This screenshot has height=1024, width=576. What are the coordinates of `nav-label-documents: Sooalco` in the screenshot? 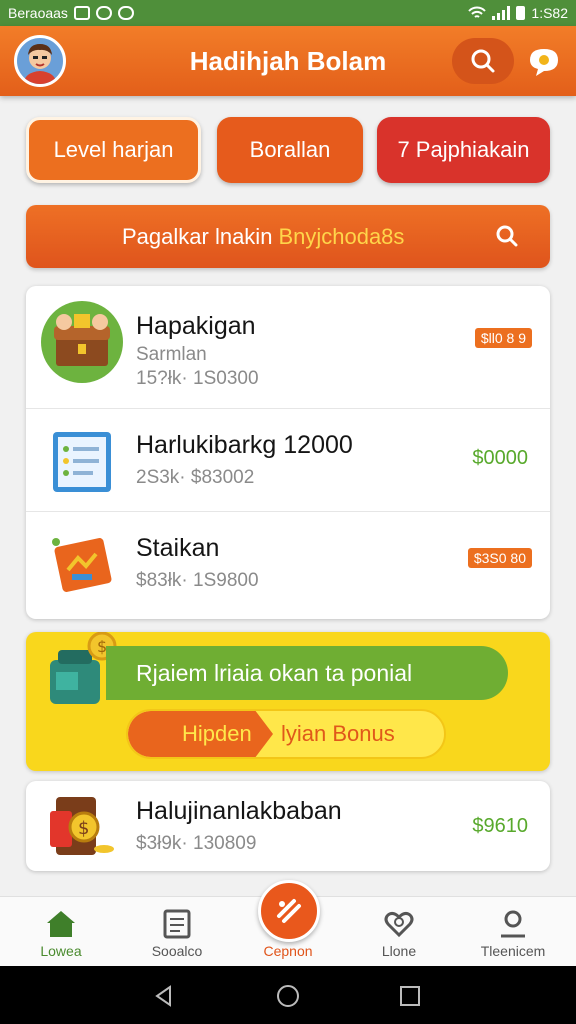 It's located at (177, 951).